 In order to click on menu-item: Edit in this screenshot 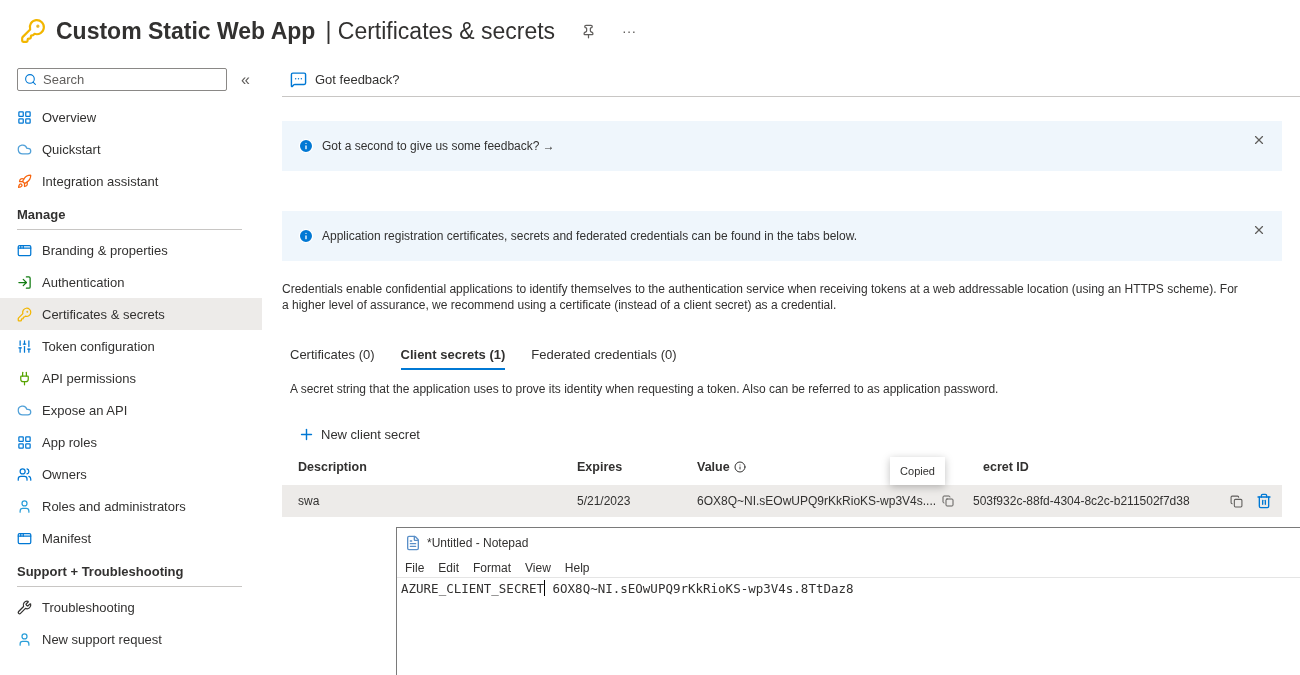, I will do `click(449, 567)`.